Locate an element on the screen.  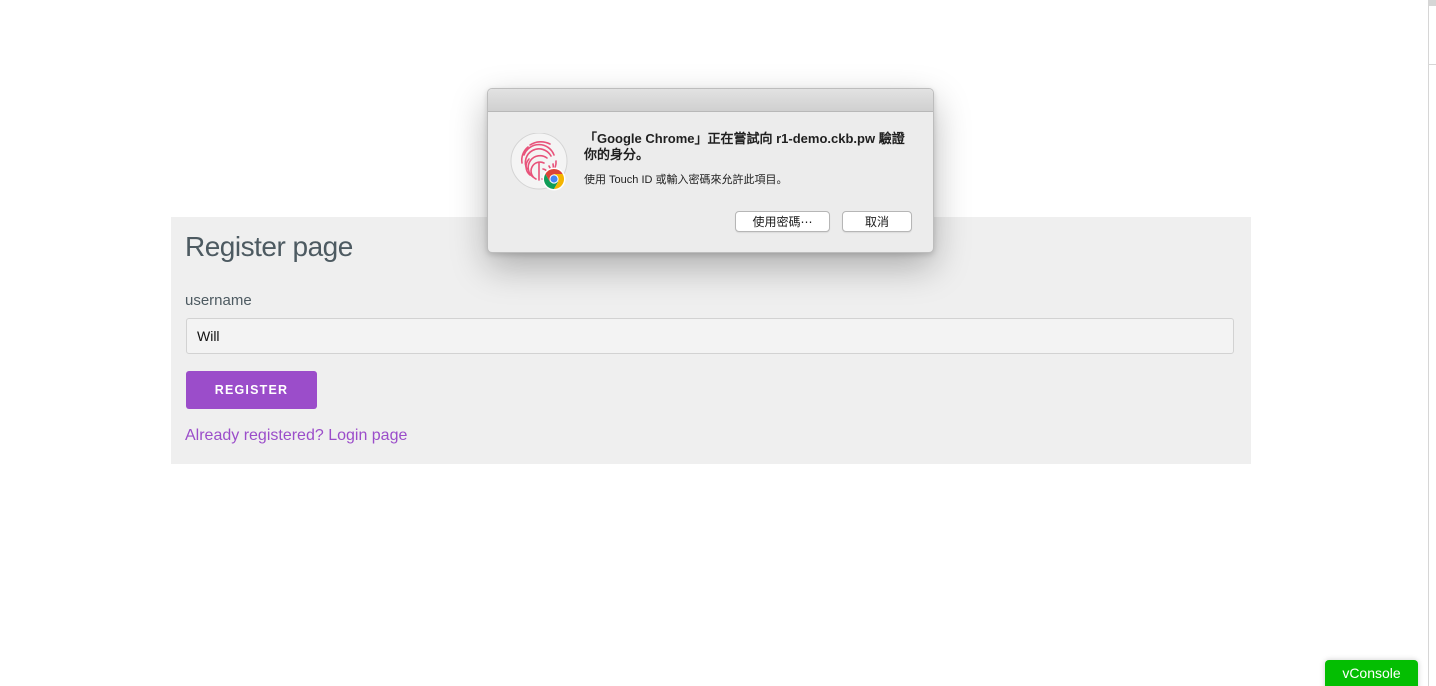
scrollbar-track is located at coordinates (1428, 343).